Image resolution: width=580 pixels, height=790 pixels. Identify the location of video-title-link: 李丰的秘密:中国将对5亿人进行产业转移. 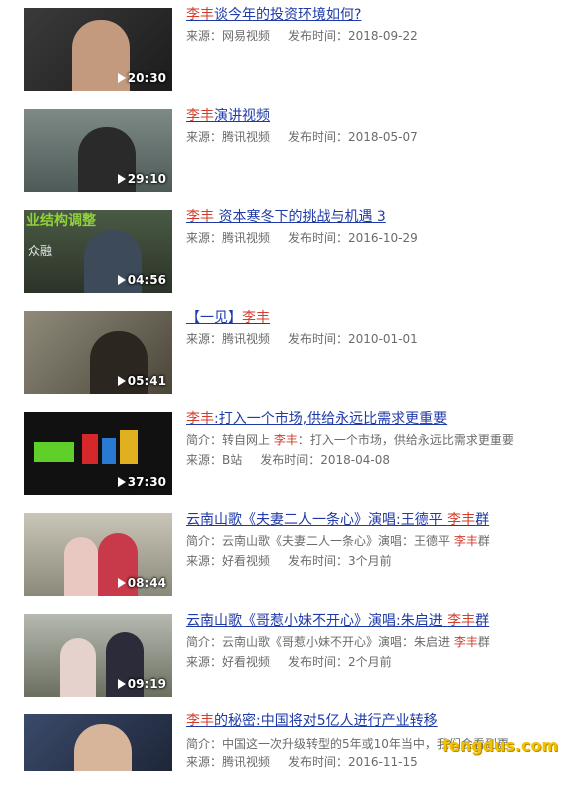
(371, 721).